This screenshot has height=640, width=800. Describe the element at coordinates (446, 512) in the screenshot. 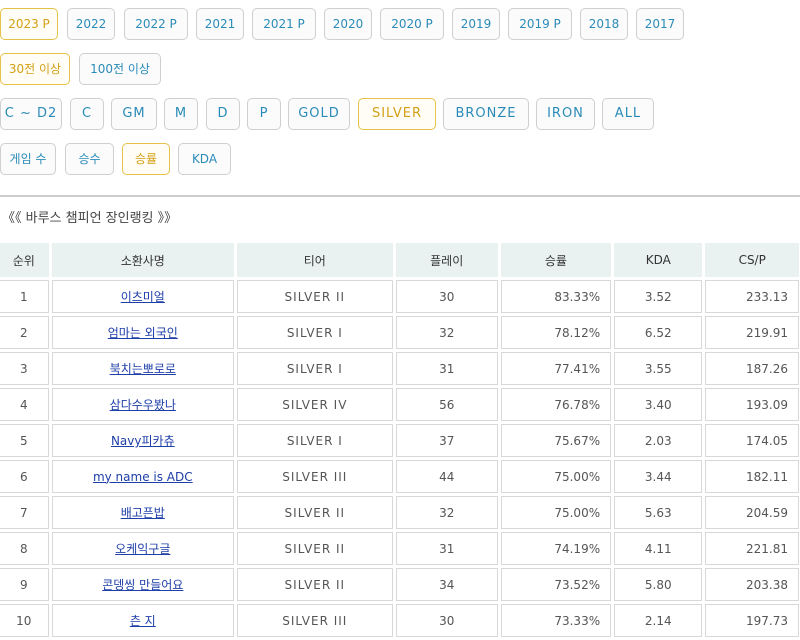

I see `cell-plays: 32` at that location.